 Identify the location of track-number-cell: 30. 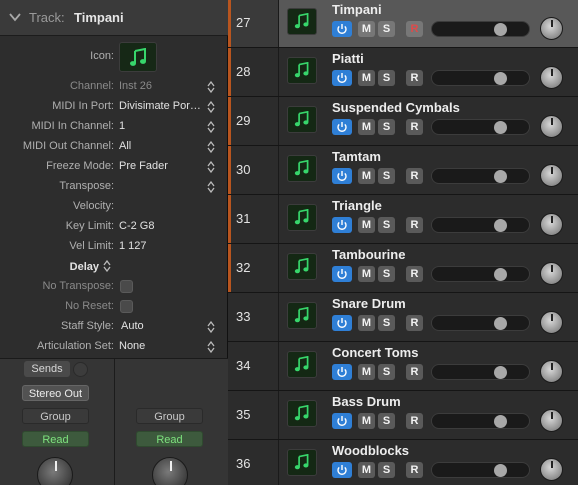
(253, 170).